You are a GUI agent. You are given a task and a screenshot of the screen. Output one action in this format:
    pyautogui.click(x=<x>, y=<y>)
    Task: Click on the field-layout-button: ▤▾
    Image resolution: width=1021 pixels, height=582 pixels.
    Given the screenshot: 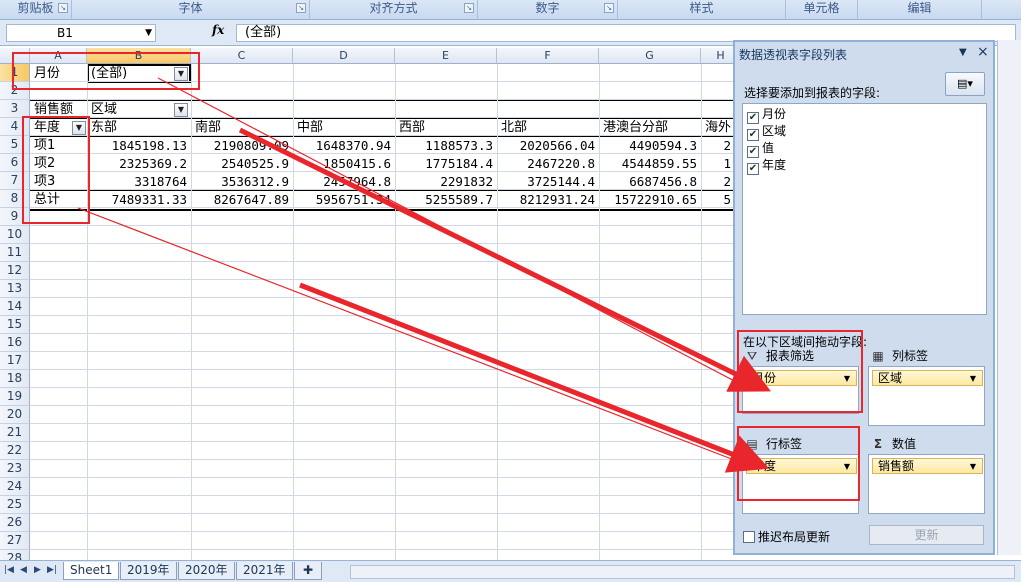 What is the action you would take?
    pyautogui.click(x=965, y=84)
    